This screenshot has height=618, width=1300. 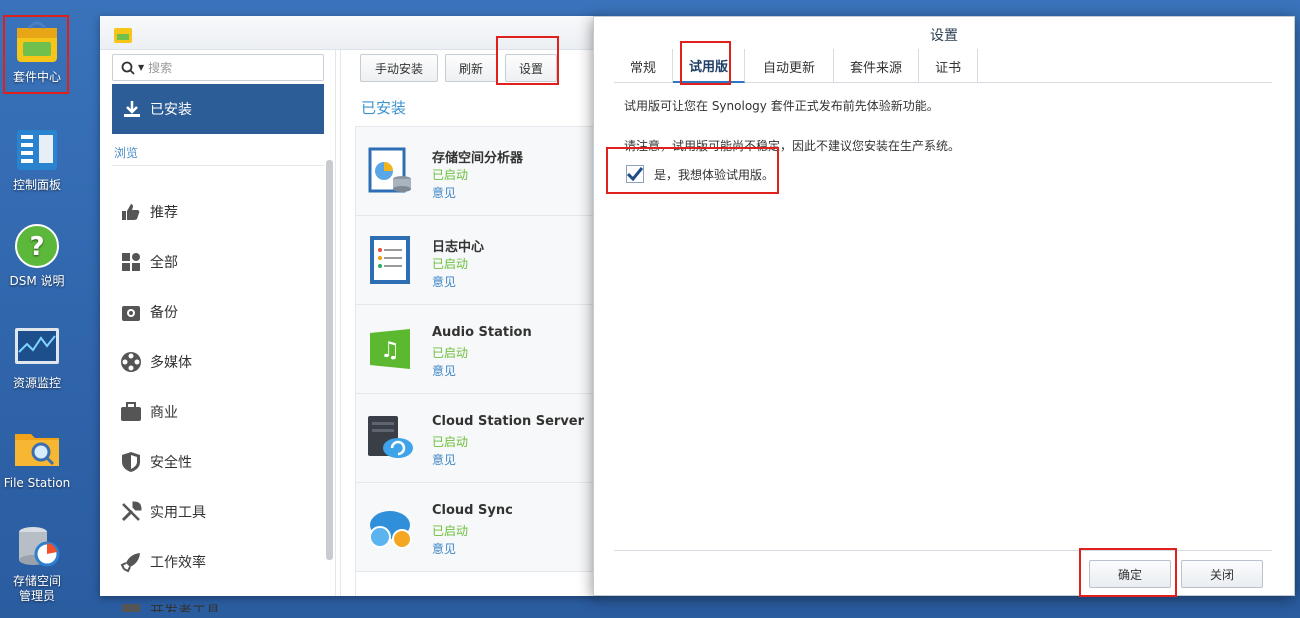 What do you see at coordinates (692, 170) in the screenshot?
I see `highlight-box-beta-checkbox` at bounding box center [692, 170].